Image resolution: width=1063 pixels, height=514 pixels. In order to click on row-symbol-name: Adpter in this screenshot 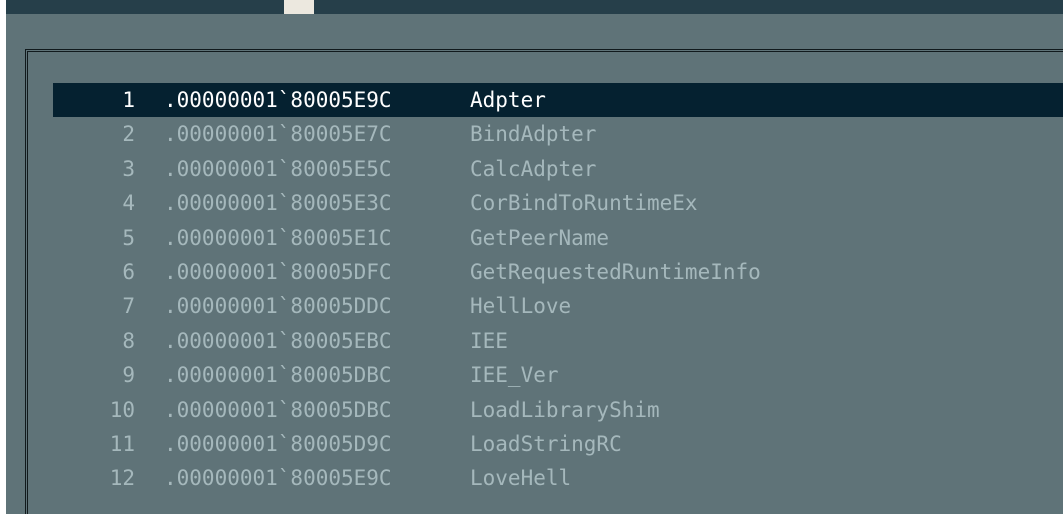, I will do `click(508, 100)`.